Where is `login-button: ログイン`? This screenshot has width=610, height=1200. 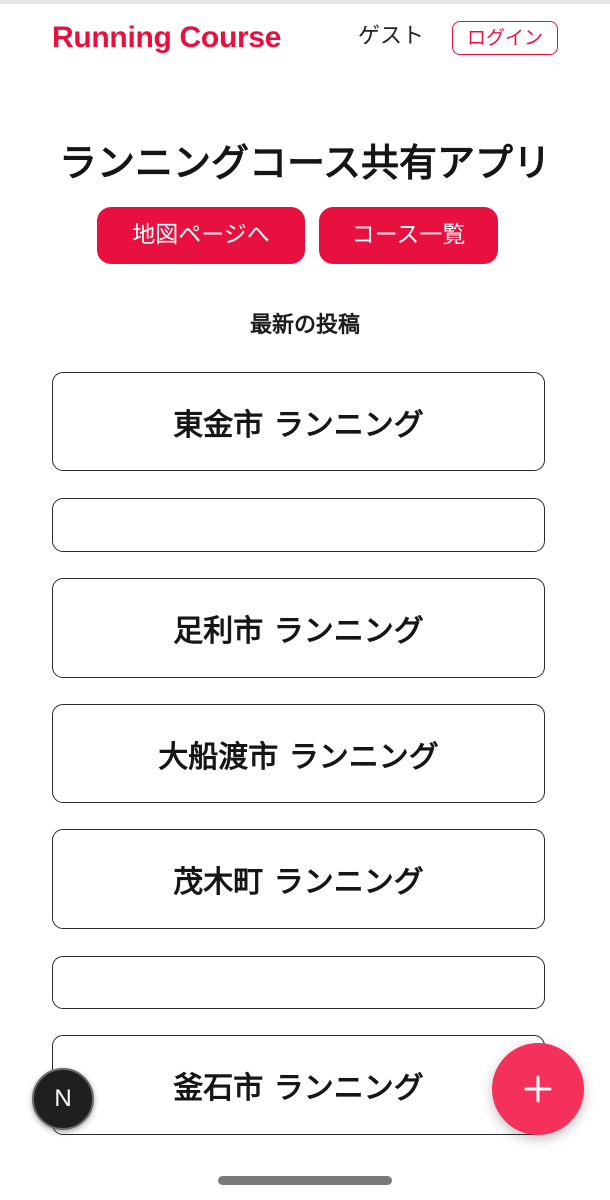
login-button: ログイン is located at coordinates (505, 38).